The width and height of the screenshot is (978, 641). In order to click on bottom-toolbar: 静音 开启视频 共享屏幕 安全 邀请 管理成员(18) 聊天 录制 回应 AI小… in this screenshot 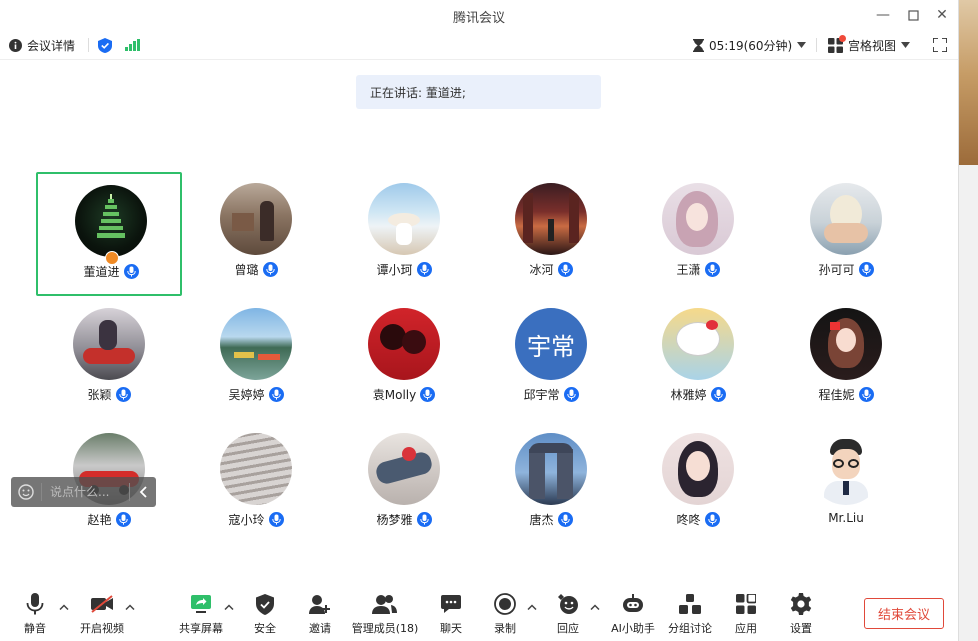, I will do `click(479, 613)`.